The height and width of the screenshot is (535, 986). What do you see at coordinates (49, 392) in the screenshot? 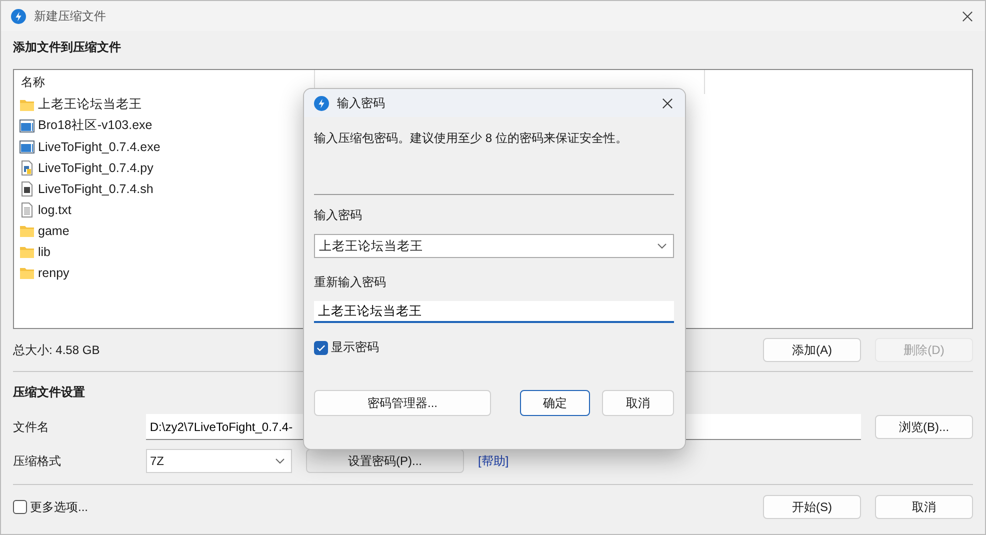
I see `section-heading: 压缩文件设置` at bounding box center [49, 392].